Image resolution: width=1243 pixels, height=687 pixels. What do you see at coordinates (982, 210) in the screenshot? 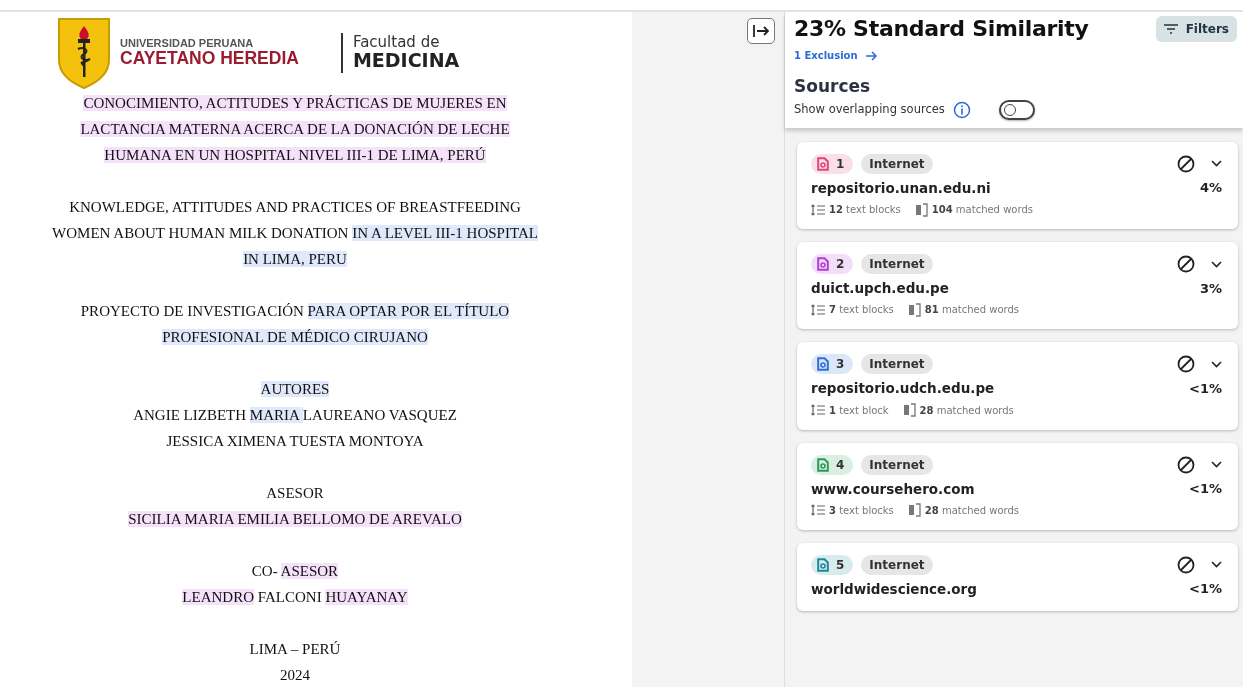
I see `matched-words-count: 104 matched words` at bounding box center [982, 210].